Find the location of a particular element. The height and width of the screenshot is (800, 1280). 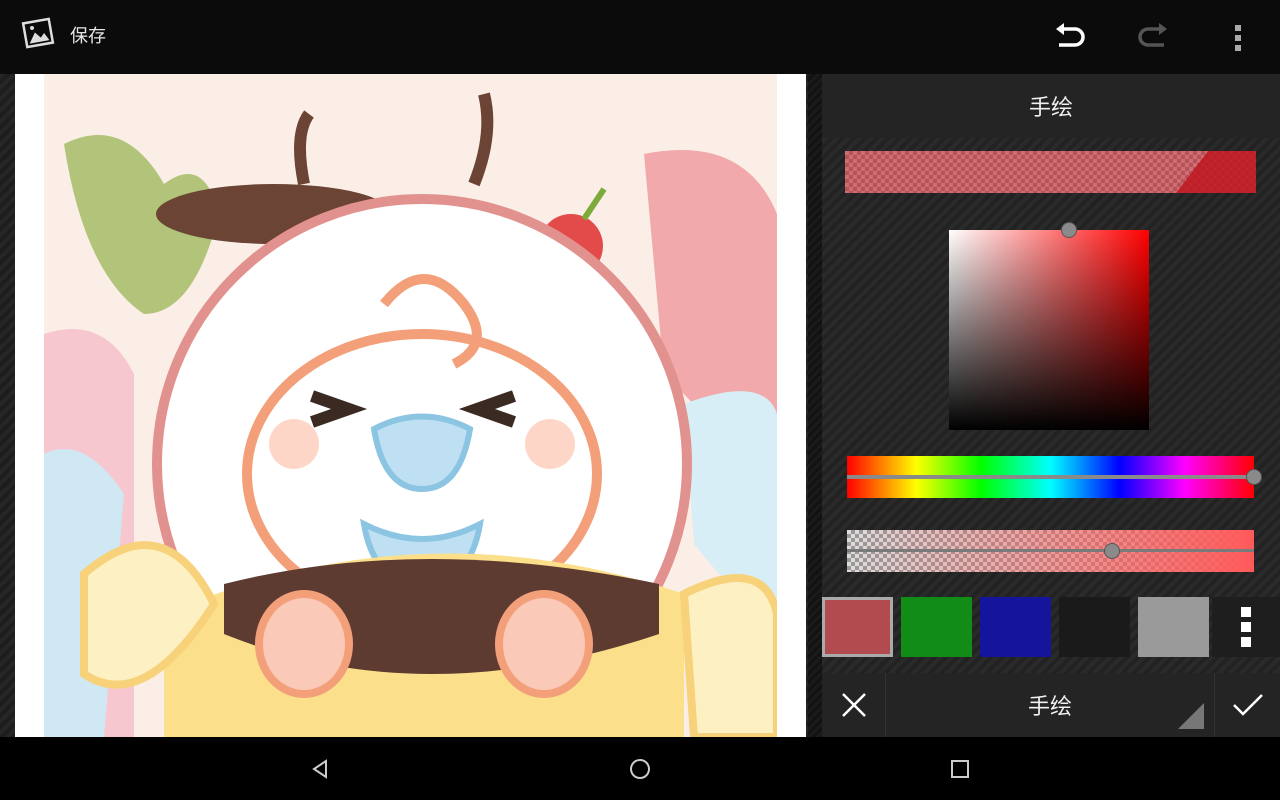

picture-icon is located at coordinates (38, 33).